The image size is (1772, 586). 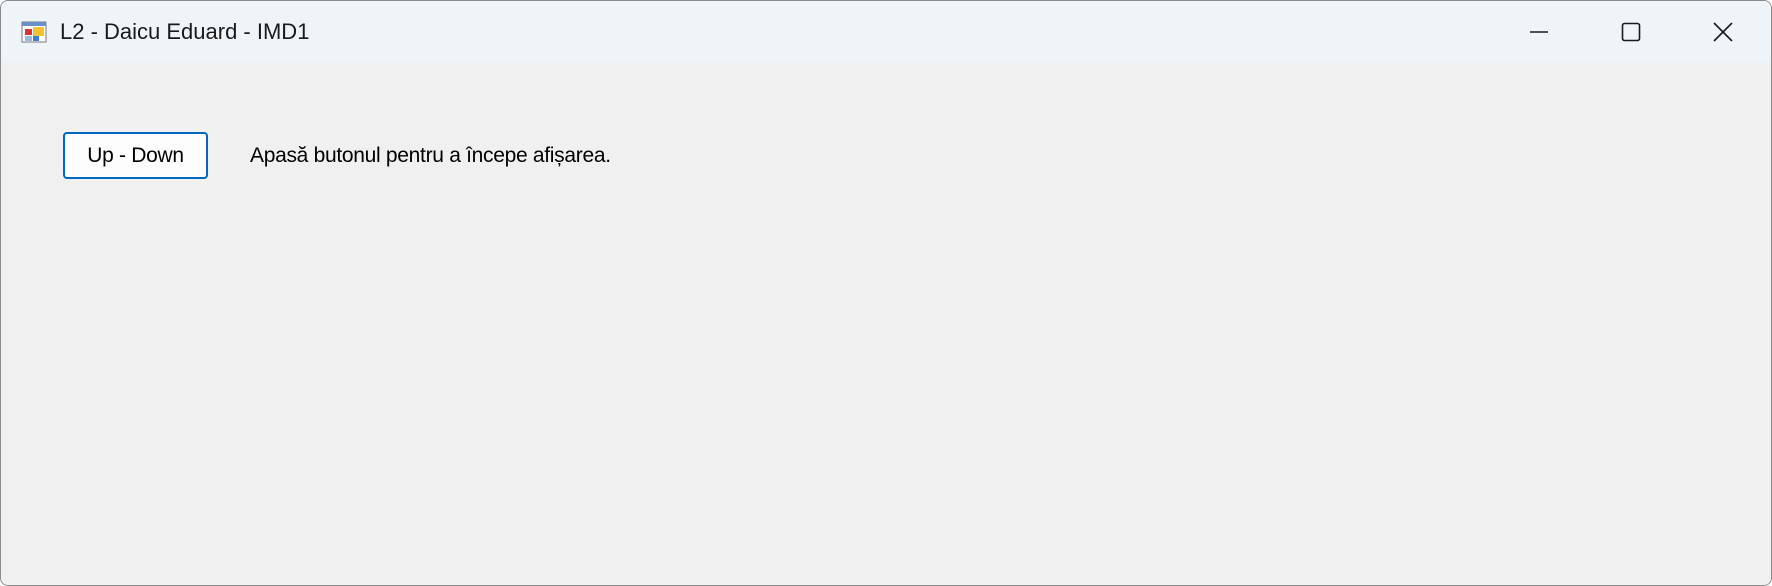 I want to click on maximize-button, so click(x=1631, y=32).